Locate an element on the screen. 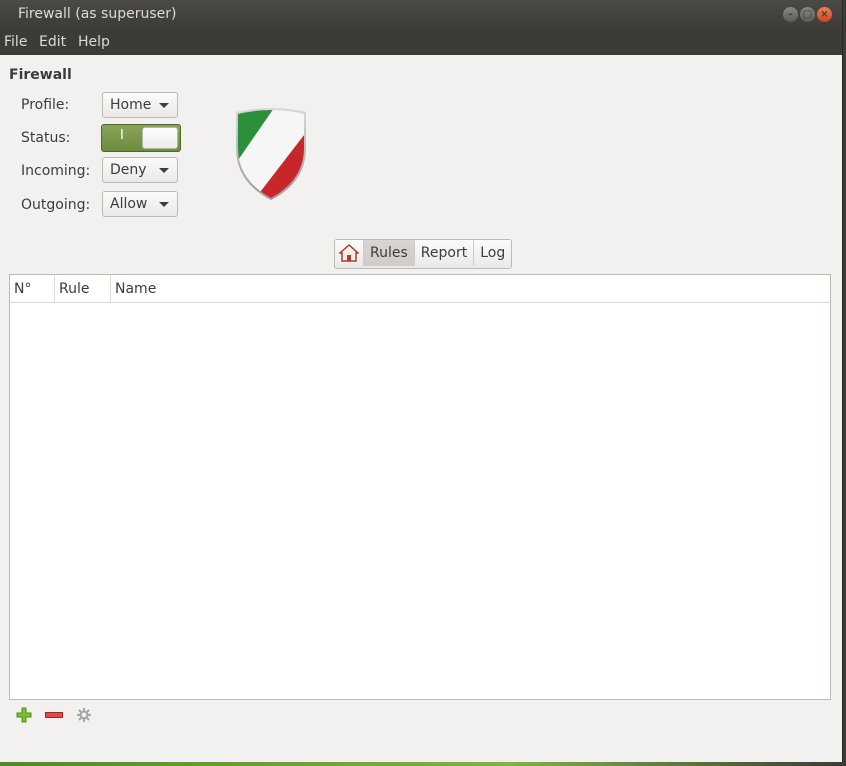 This screenshot has height=766, width=846. close-button: × is located at coordinates (824, 14).